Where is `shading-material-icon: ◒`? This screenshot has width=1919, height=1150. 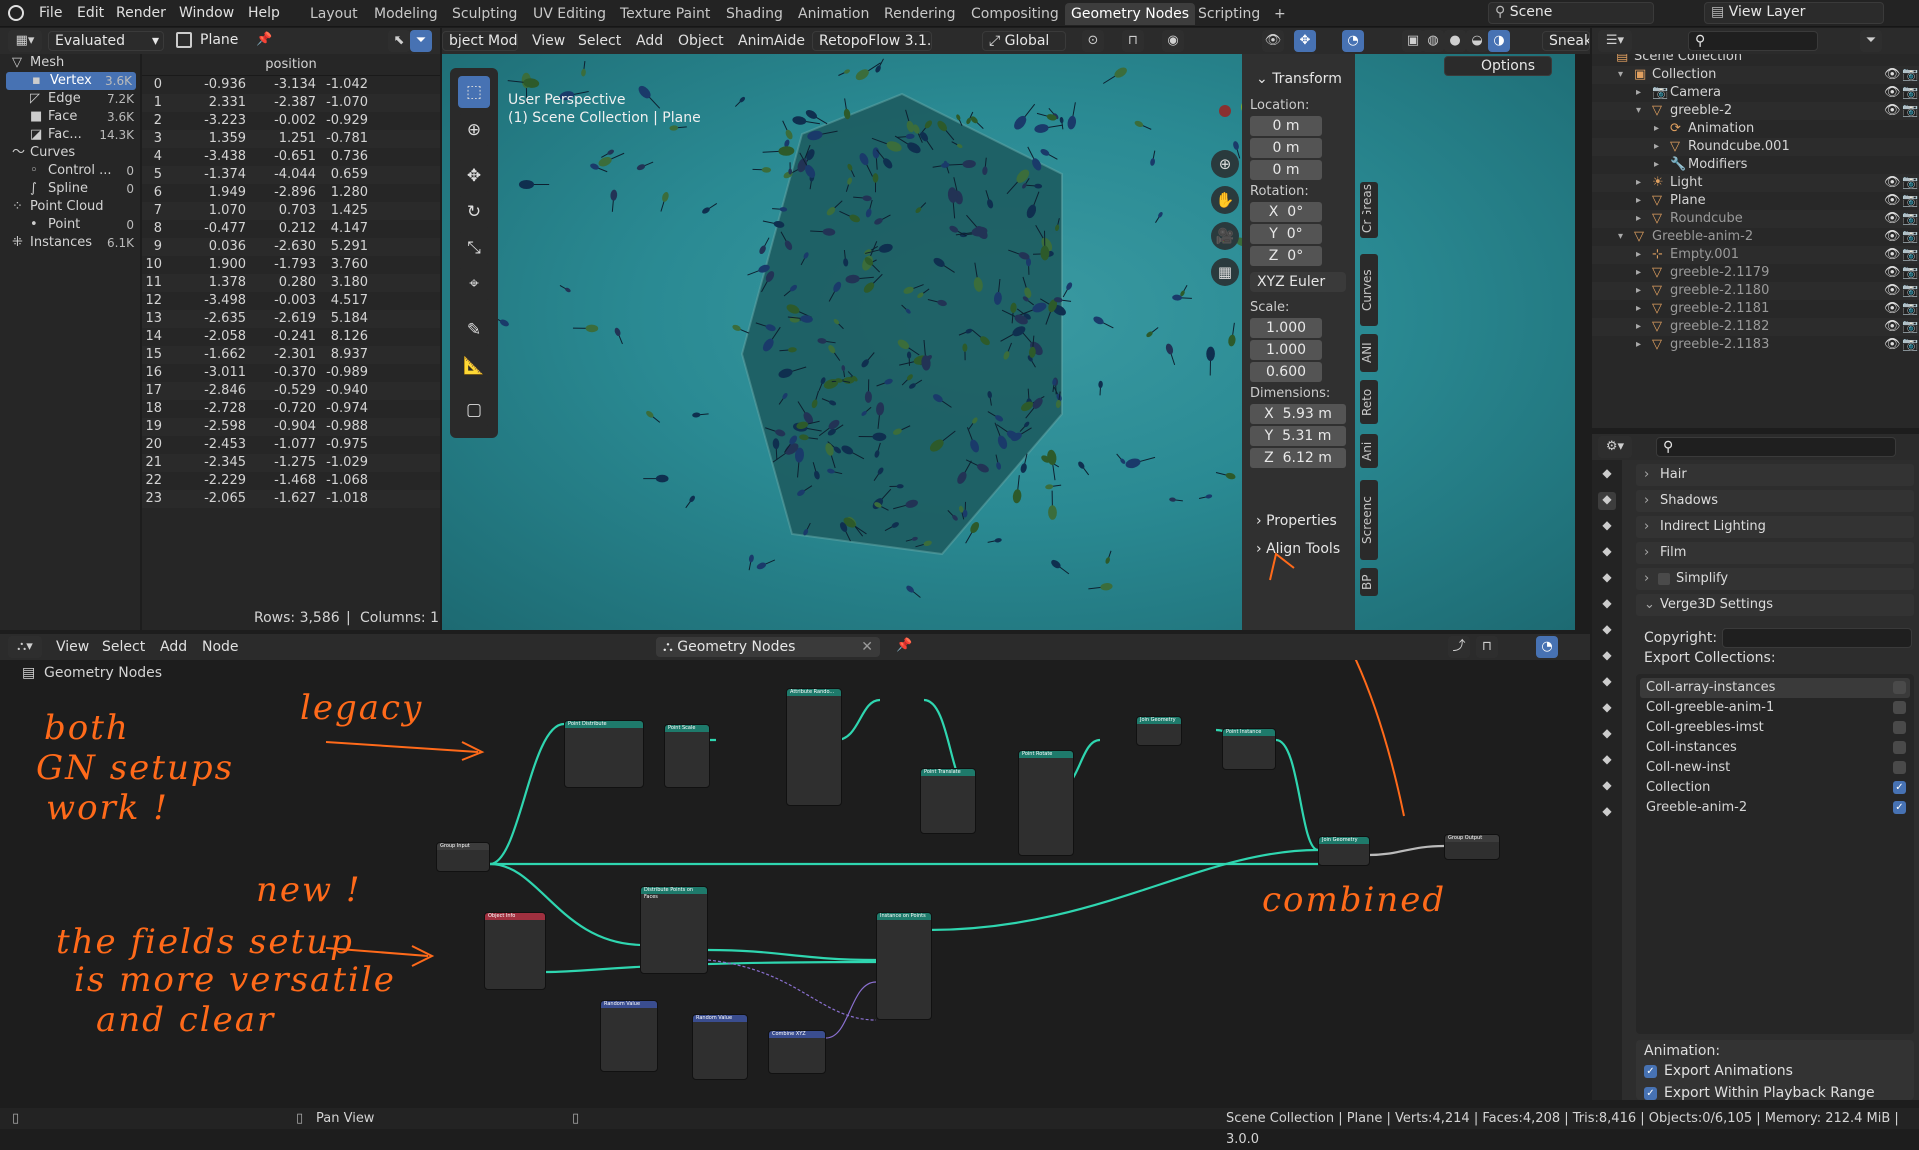 shading-material-icon: ◒ is located at coordinates (1477, 41).